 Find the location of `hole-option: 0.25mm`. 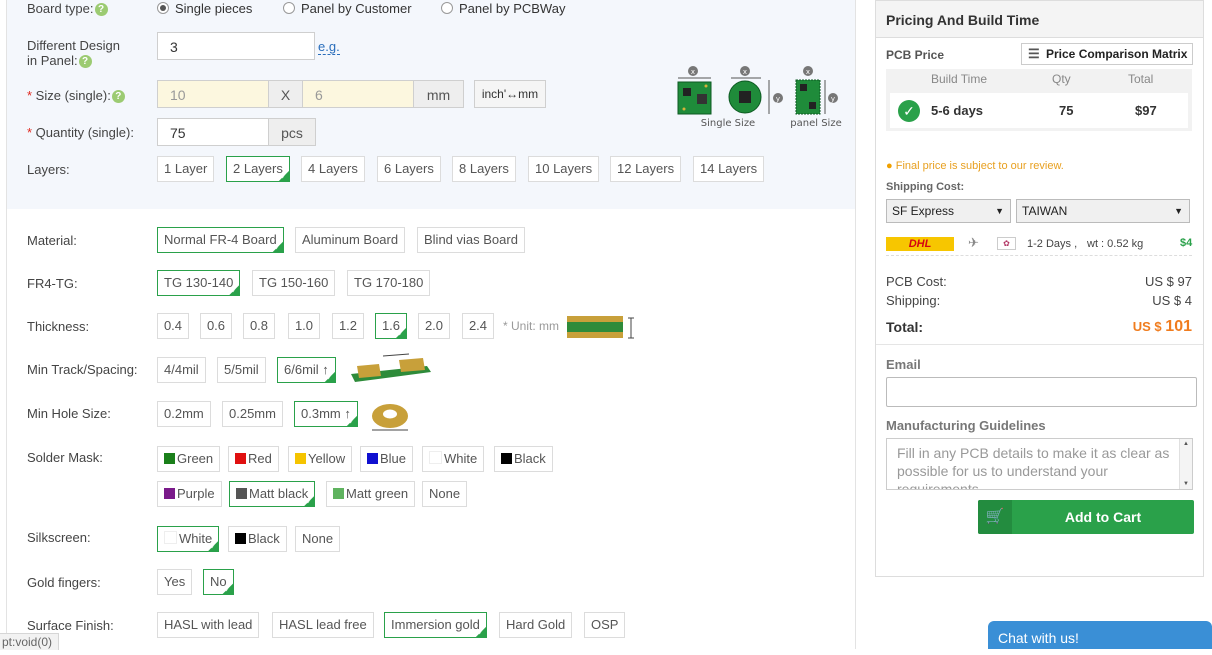

hole-option: 0.25mm is located at coordinates (252, 414).